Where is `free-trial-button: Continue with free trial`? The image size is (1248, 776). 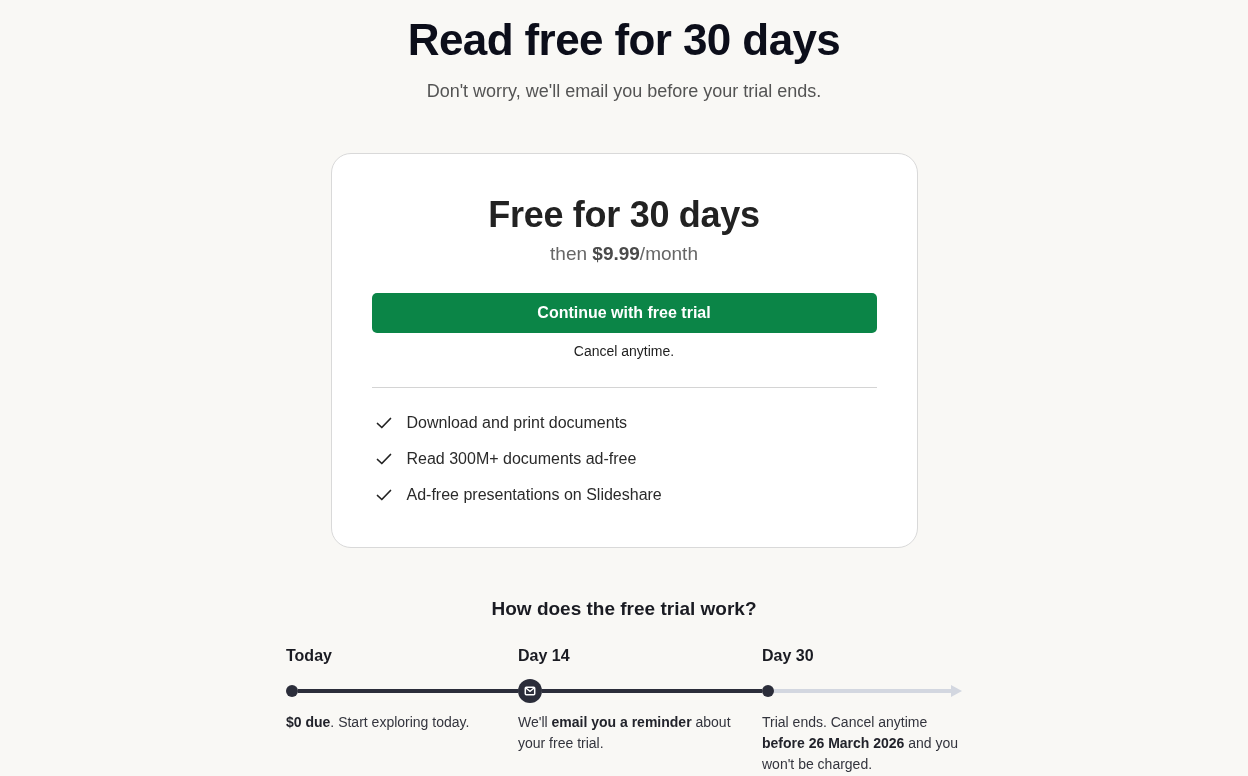
free-trial-button: Continue with free trial is located at coordinates (624, 313).